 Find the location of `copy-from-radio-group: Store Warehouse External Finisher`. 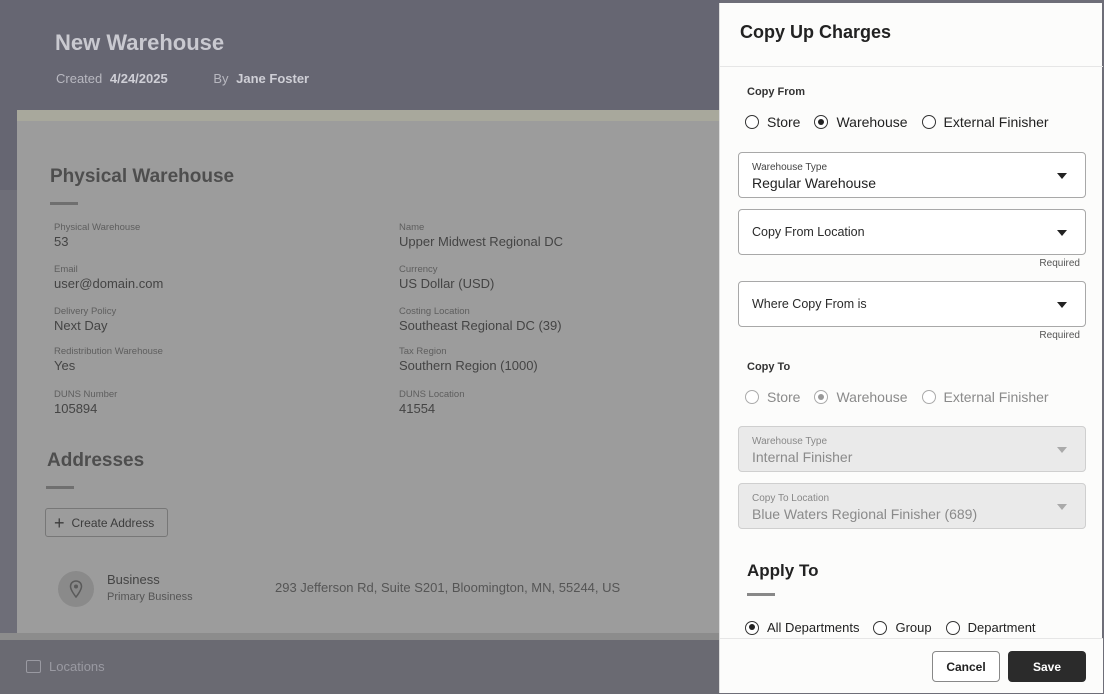

copy-from-radio-group: Store Warehouse External Finisher is located at coordinates (904, 122).